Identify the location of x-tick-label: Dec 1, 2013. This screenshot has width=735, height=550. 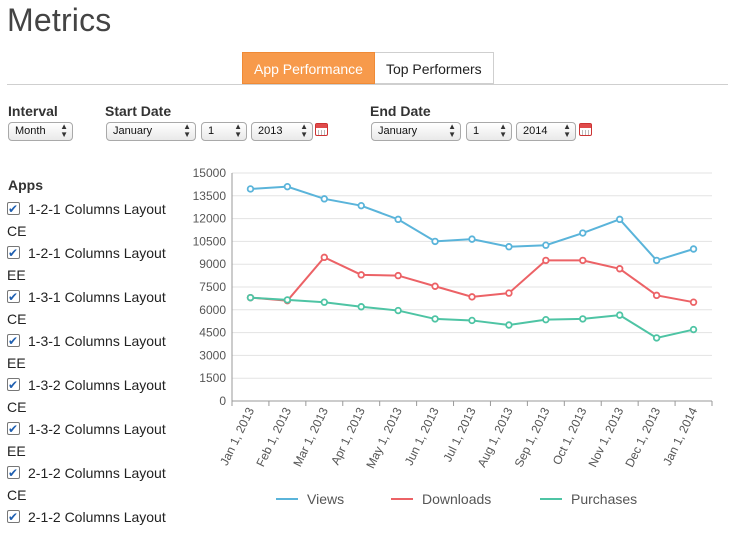
(642, 437).